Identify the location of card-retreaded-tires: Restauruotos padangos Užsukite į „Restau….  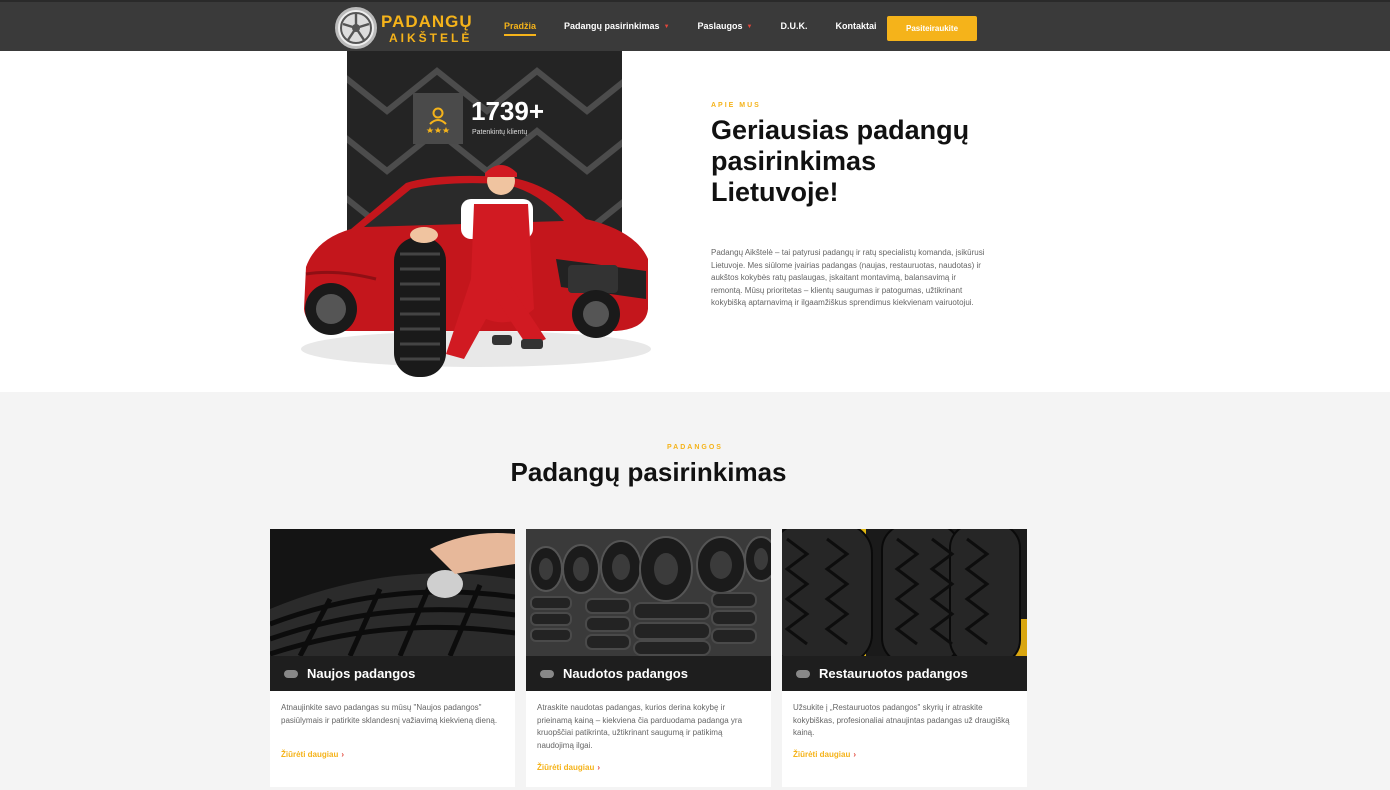
(904, 658).